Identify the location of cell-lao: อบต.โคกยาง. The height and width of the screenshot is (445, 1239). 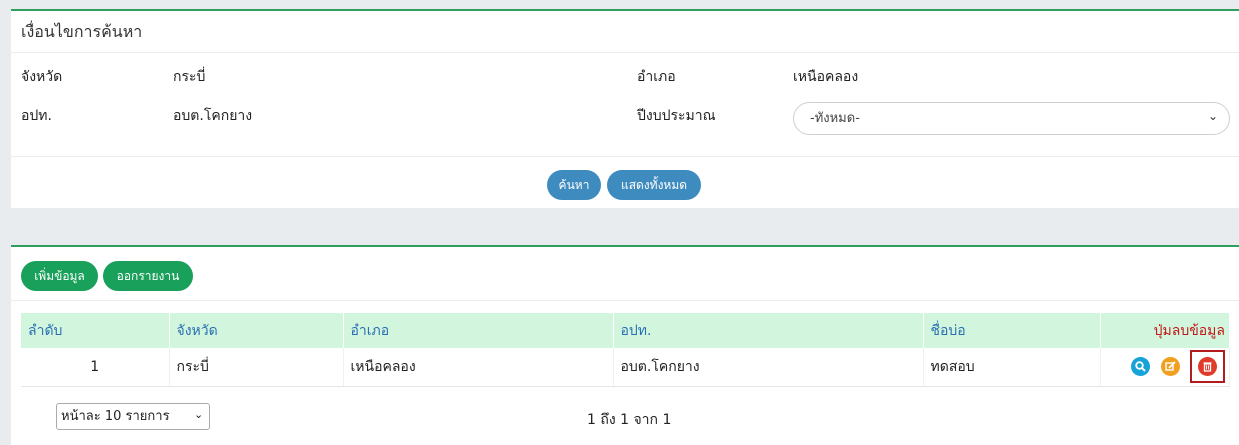
(768, 367).